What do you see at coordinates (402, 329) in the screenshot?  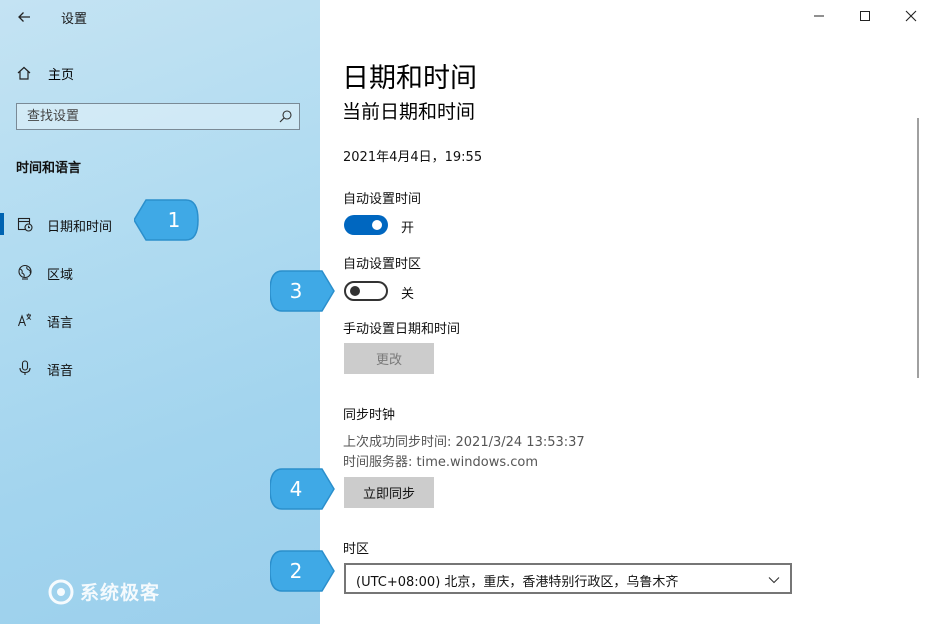 I see `manual-datetime-label: 手动设置日期和时间` at bounding box center [402, 329].